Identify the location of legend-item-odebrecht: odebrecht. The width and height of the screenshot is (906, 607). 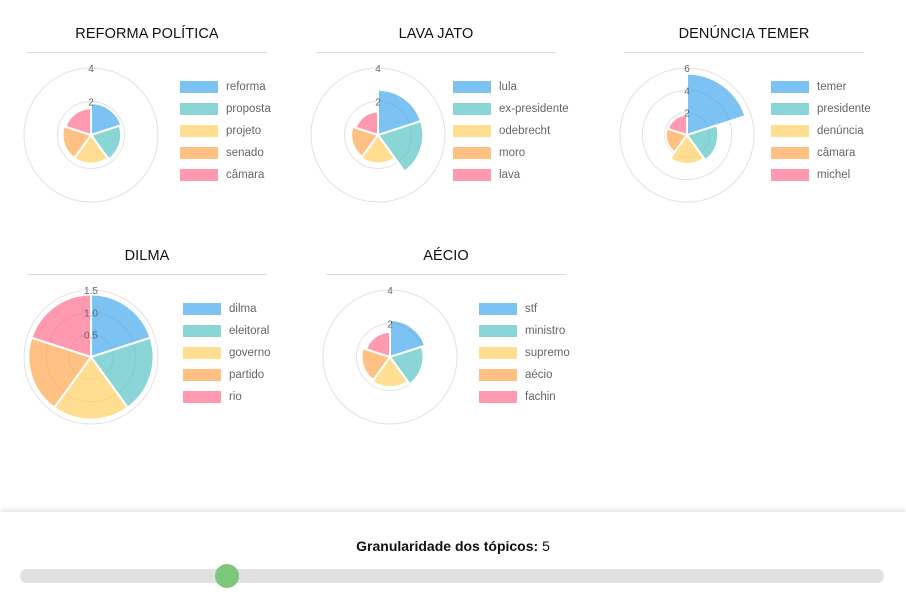
(511, 131).